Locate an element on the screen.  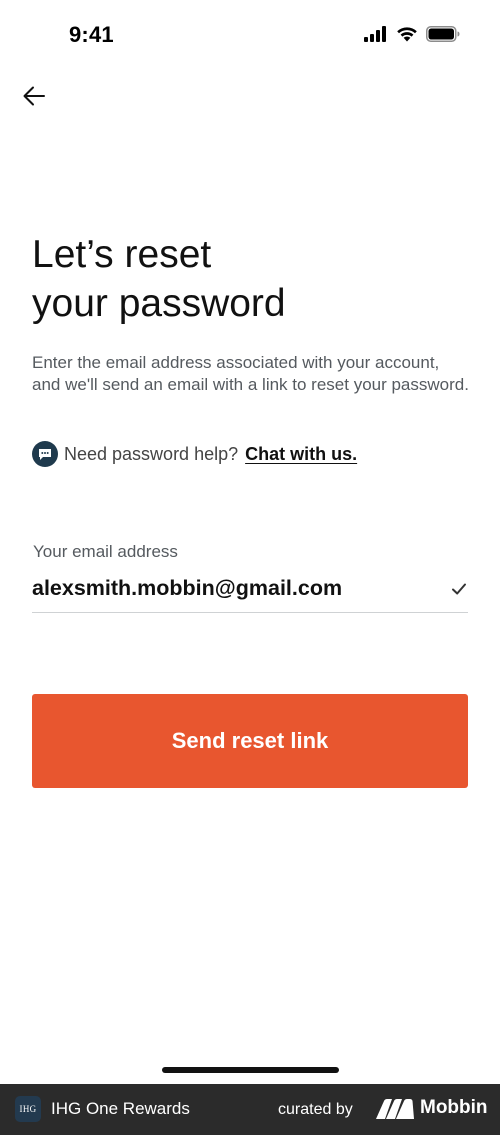
status-icons is located at coordinates (412, 34).